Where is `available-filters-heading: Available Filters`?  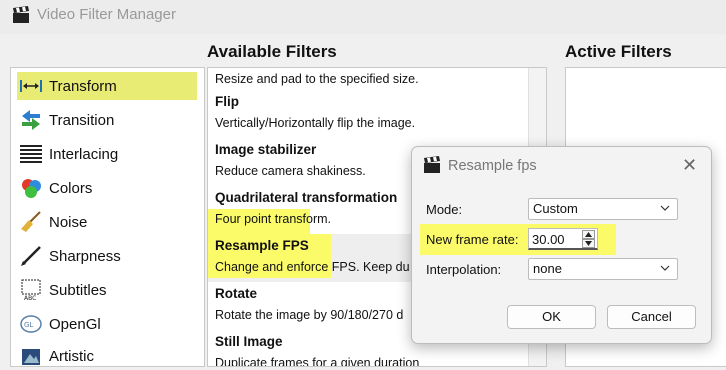
available-filters-heading: Available Filters is located at coordinates (272, 51).